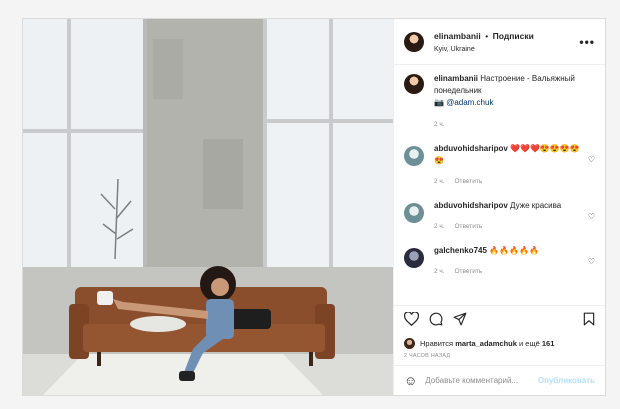 This screenshot has width=620, height=409. What do you see at coordinates (589, 320) in the screenshot?
I see `bookmark-icon` at bounding box center [589, 320].